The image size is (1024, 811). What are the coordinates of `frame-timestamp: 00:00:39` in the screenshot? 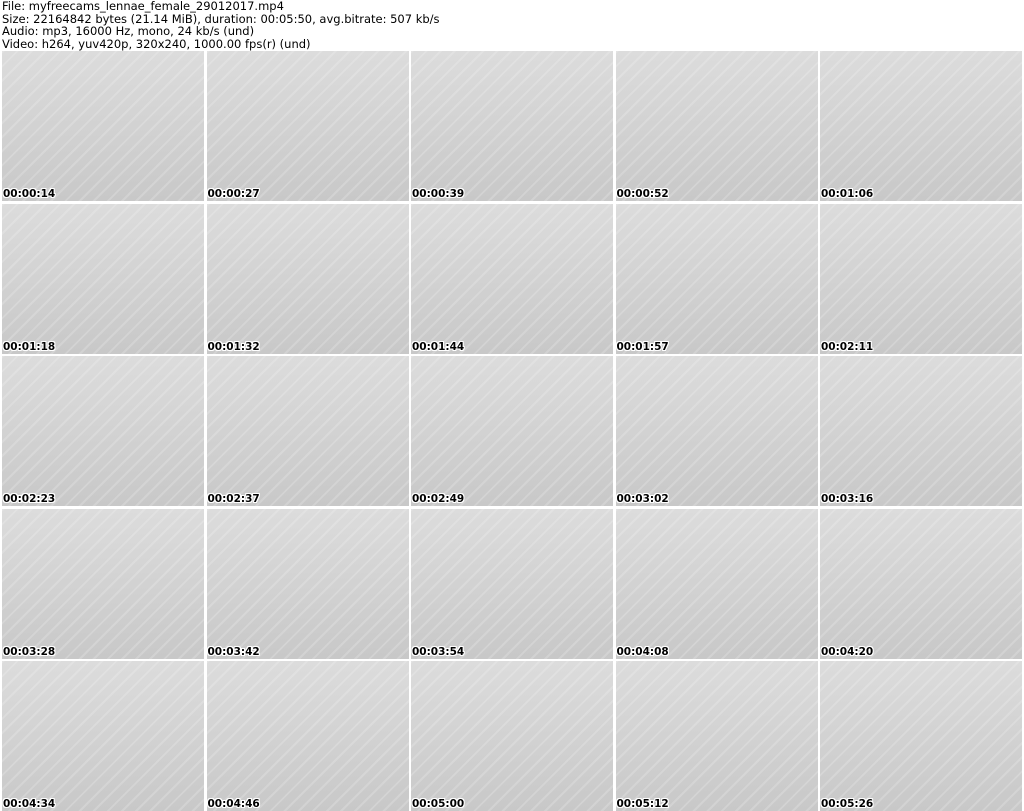 It's located at (438, 194).